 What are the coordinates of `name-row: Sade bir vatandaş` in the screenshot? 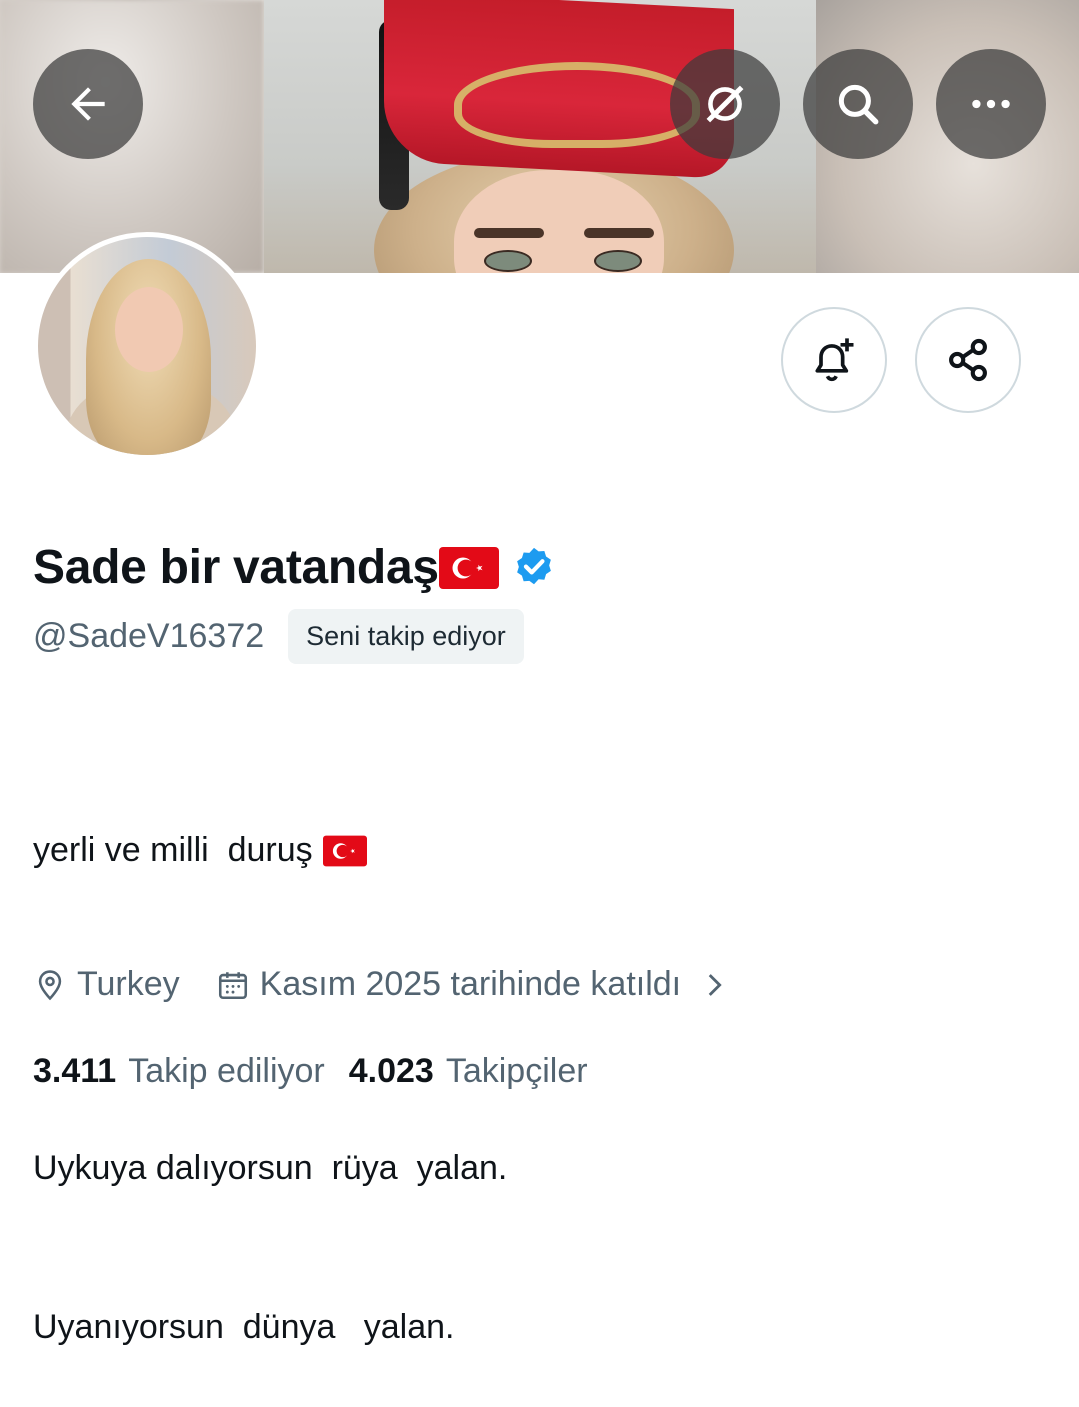 It's located at (295, 567).